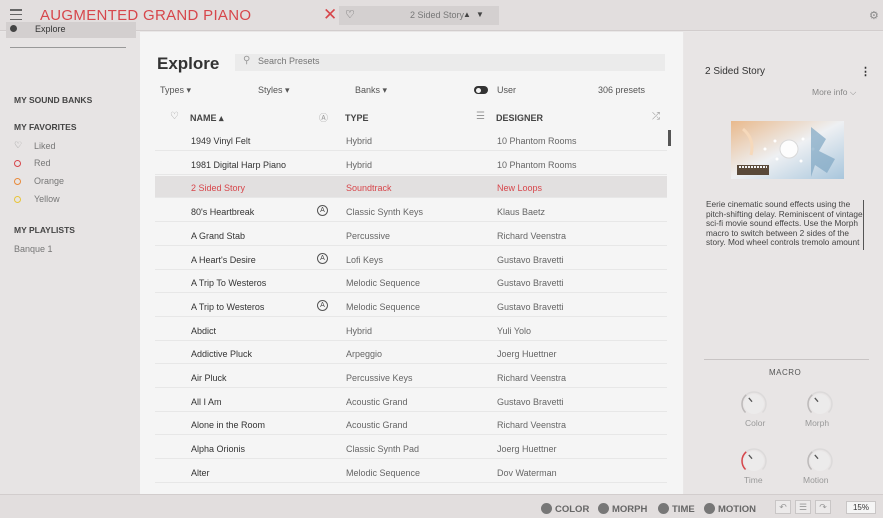 This screenshot has width=883, height=518. Describe the element at coordinates (203, 118) in the screenshot. I see `name-column-label: NAME` at that location.